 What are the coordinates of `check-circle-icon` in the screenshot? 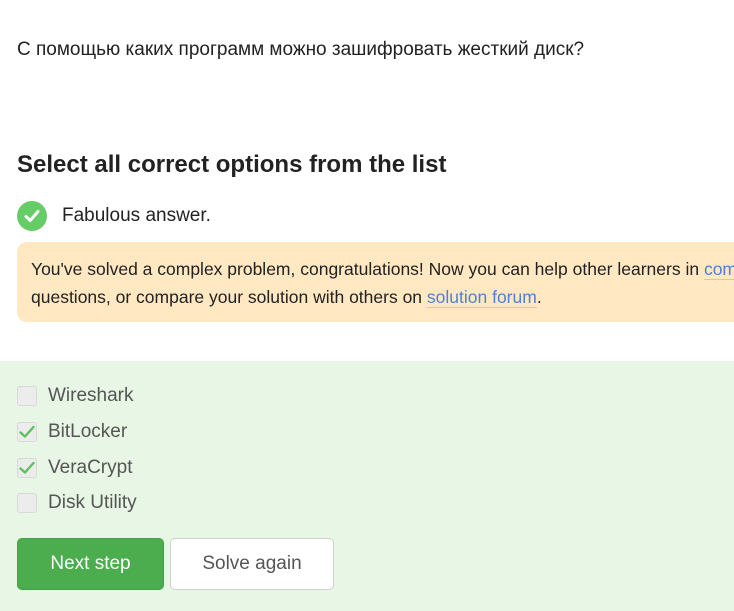 It's located at (32, 216).